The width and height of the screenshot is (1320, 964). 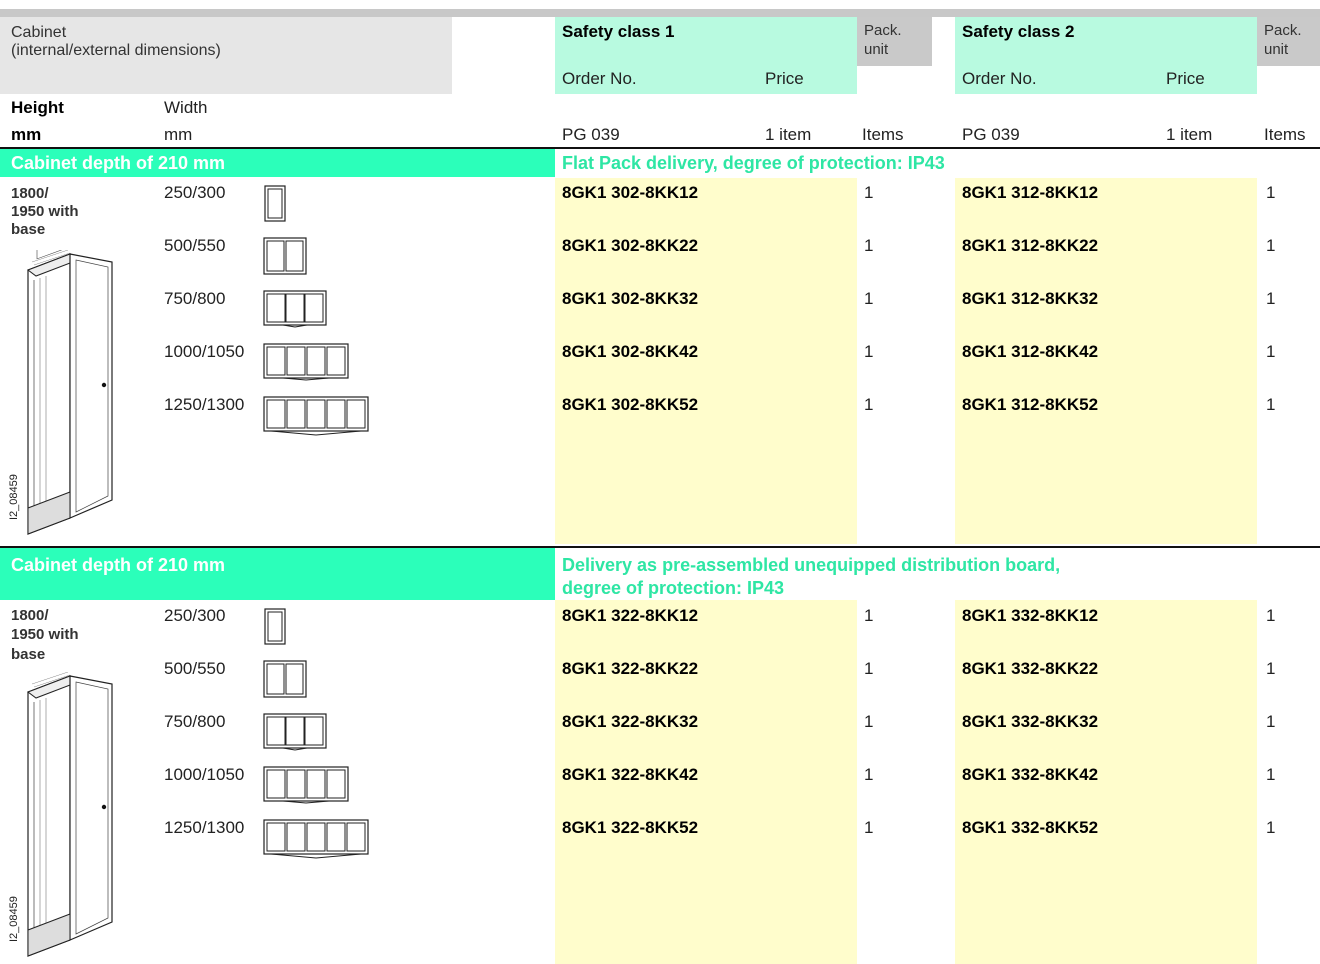 I want to click on section-1-row-1-pack2: 1, so click(x=1271, y=192).